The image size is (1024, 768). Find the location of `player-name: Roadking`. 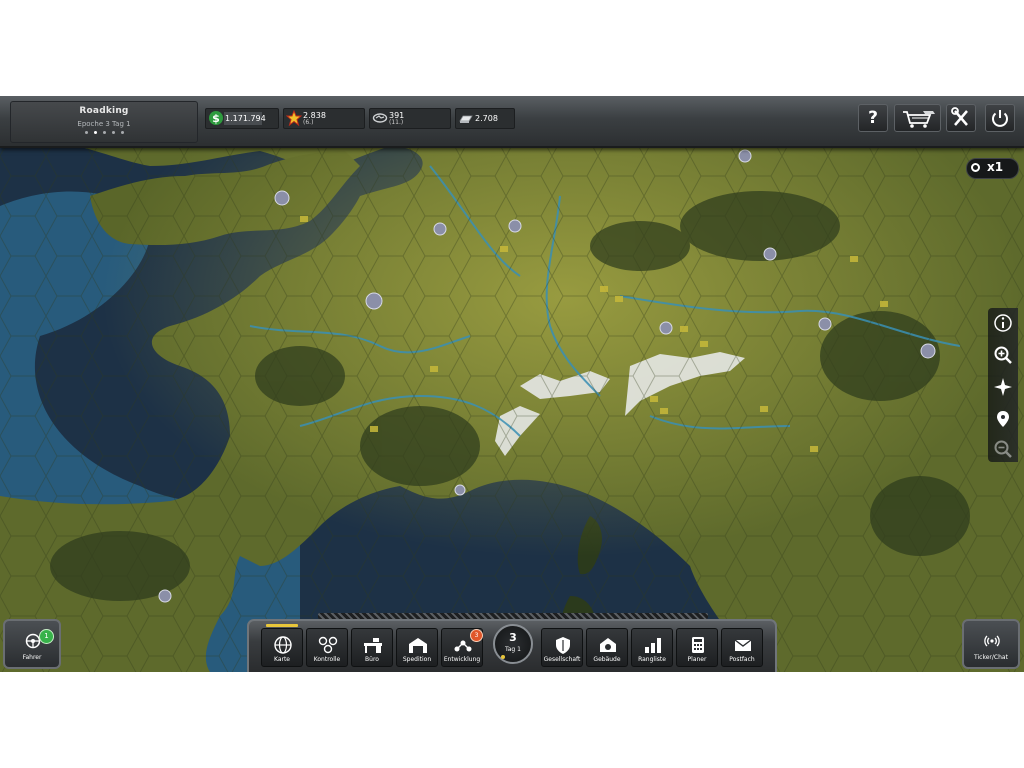

player-name: Roadking is located at coordinates (104, 111).